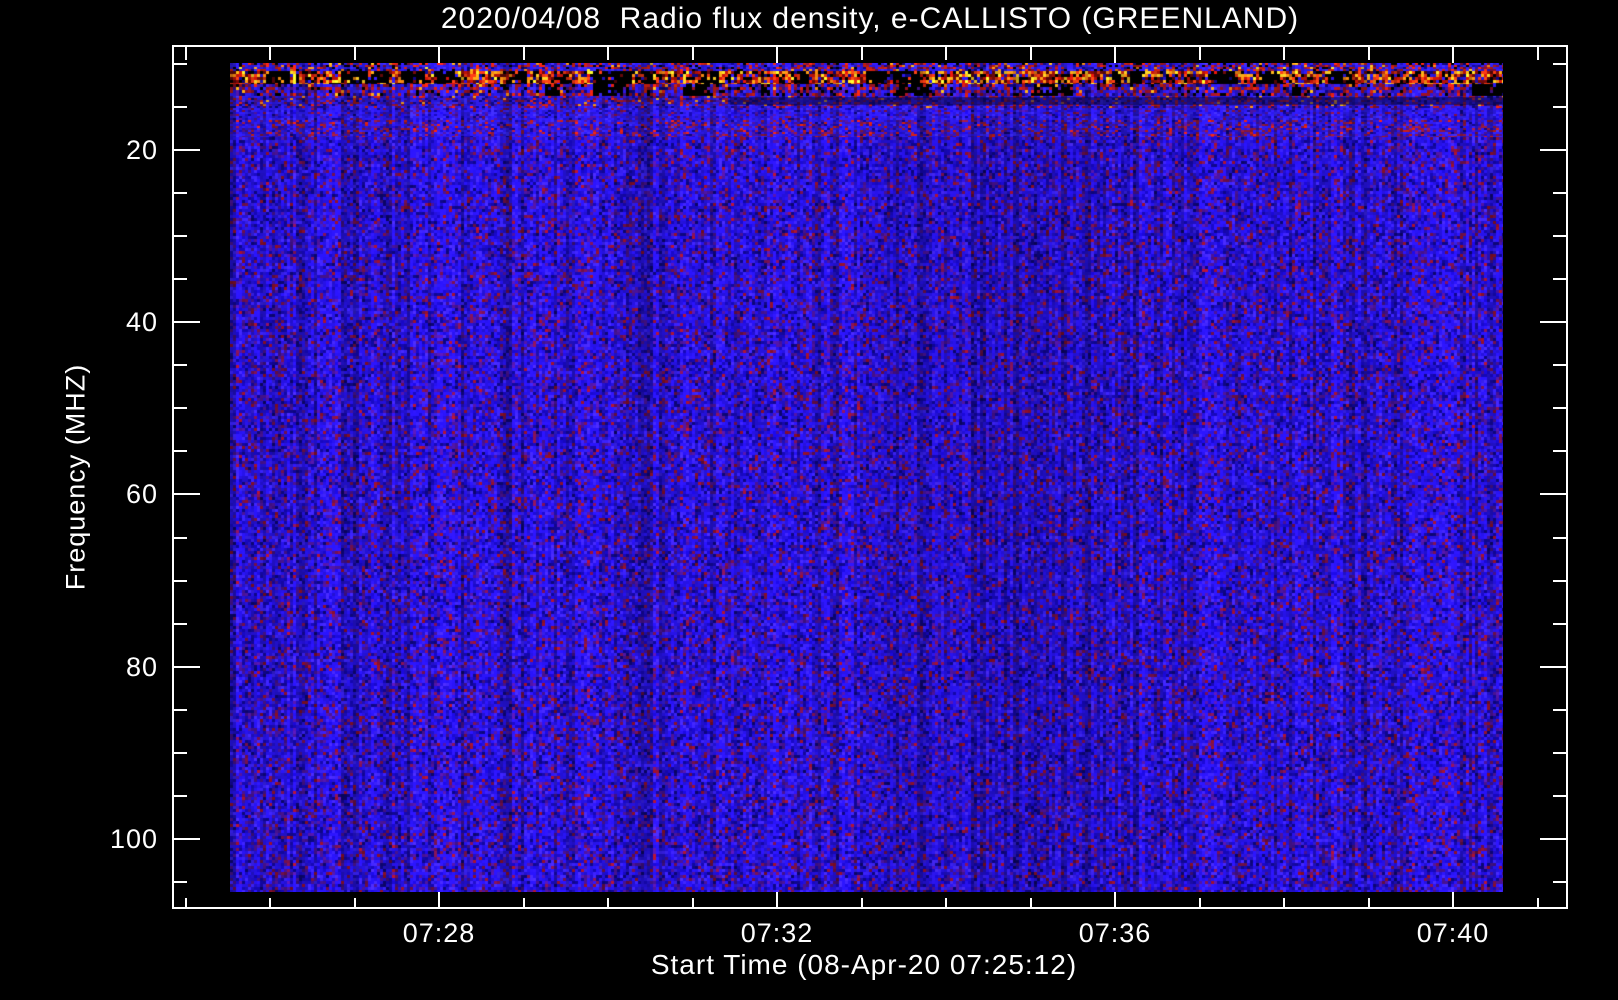 The width and height of the screenshot is (1618, 1000). I want to click on x-tick-label-0732: 07:32, so click(777, 933).